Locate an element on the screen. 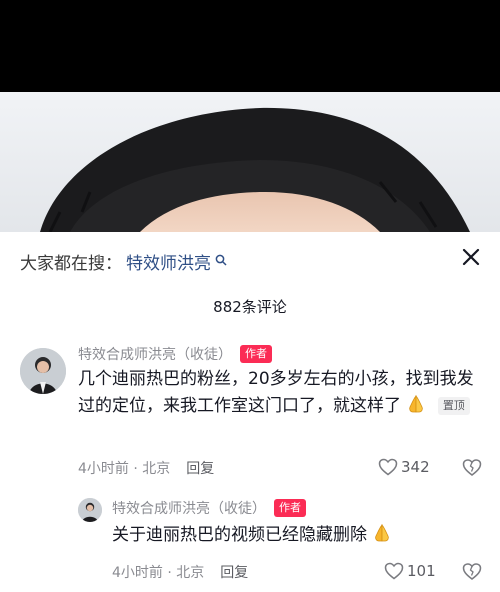  like-count: 342 is located at coordinates (415, 467).